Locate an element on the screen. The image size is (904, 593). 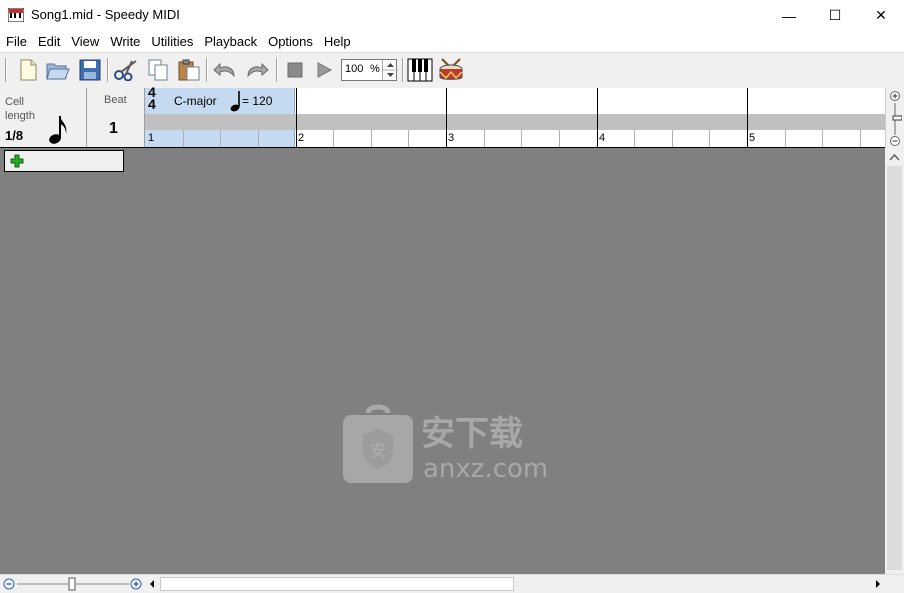
key-signature: C-major is located at coordinates (195, 101).